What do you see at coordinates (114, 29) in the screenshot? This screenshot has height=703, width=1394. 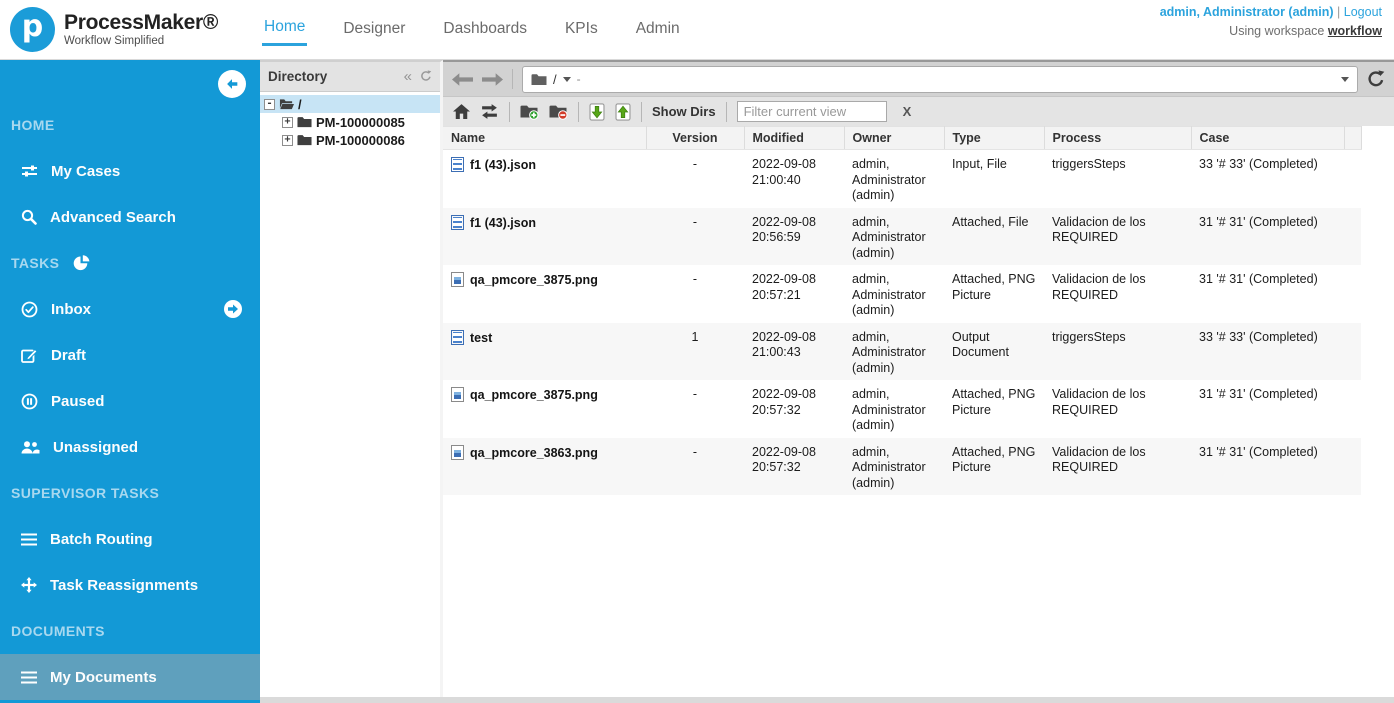 I see `brand-logo: p ProcessMaker® Workflow Simplified` at bounding box center [114, 29].